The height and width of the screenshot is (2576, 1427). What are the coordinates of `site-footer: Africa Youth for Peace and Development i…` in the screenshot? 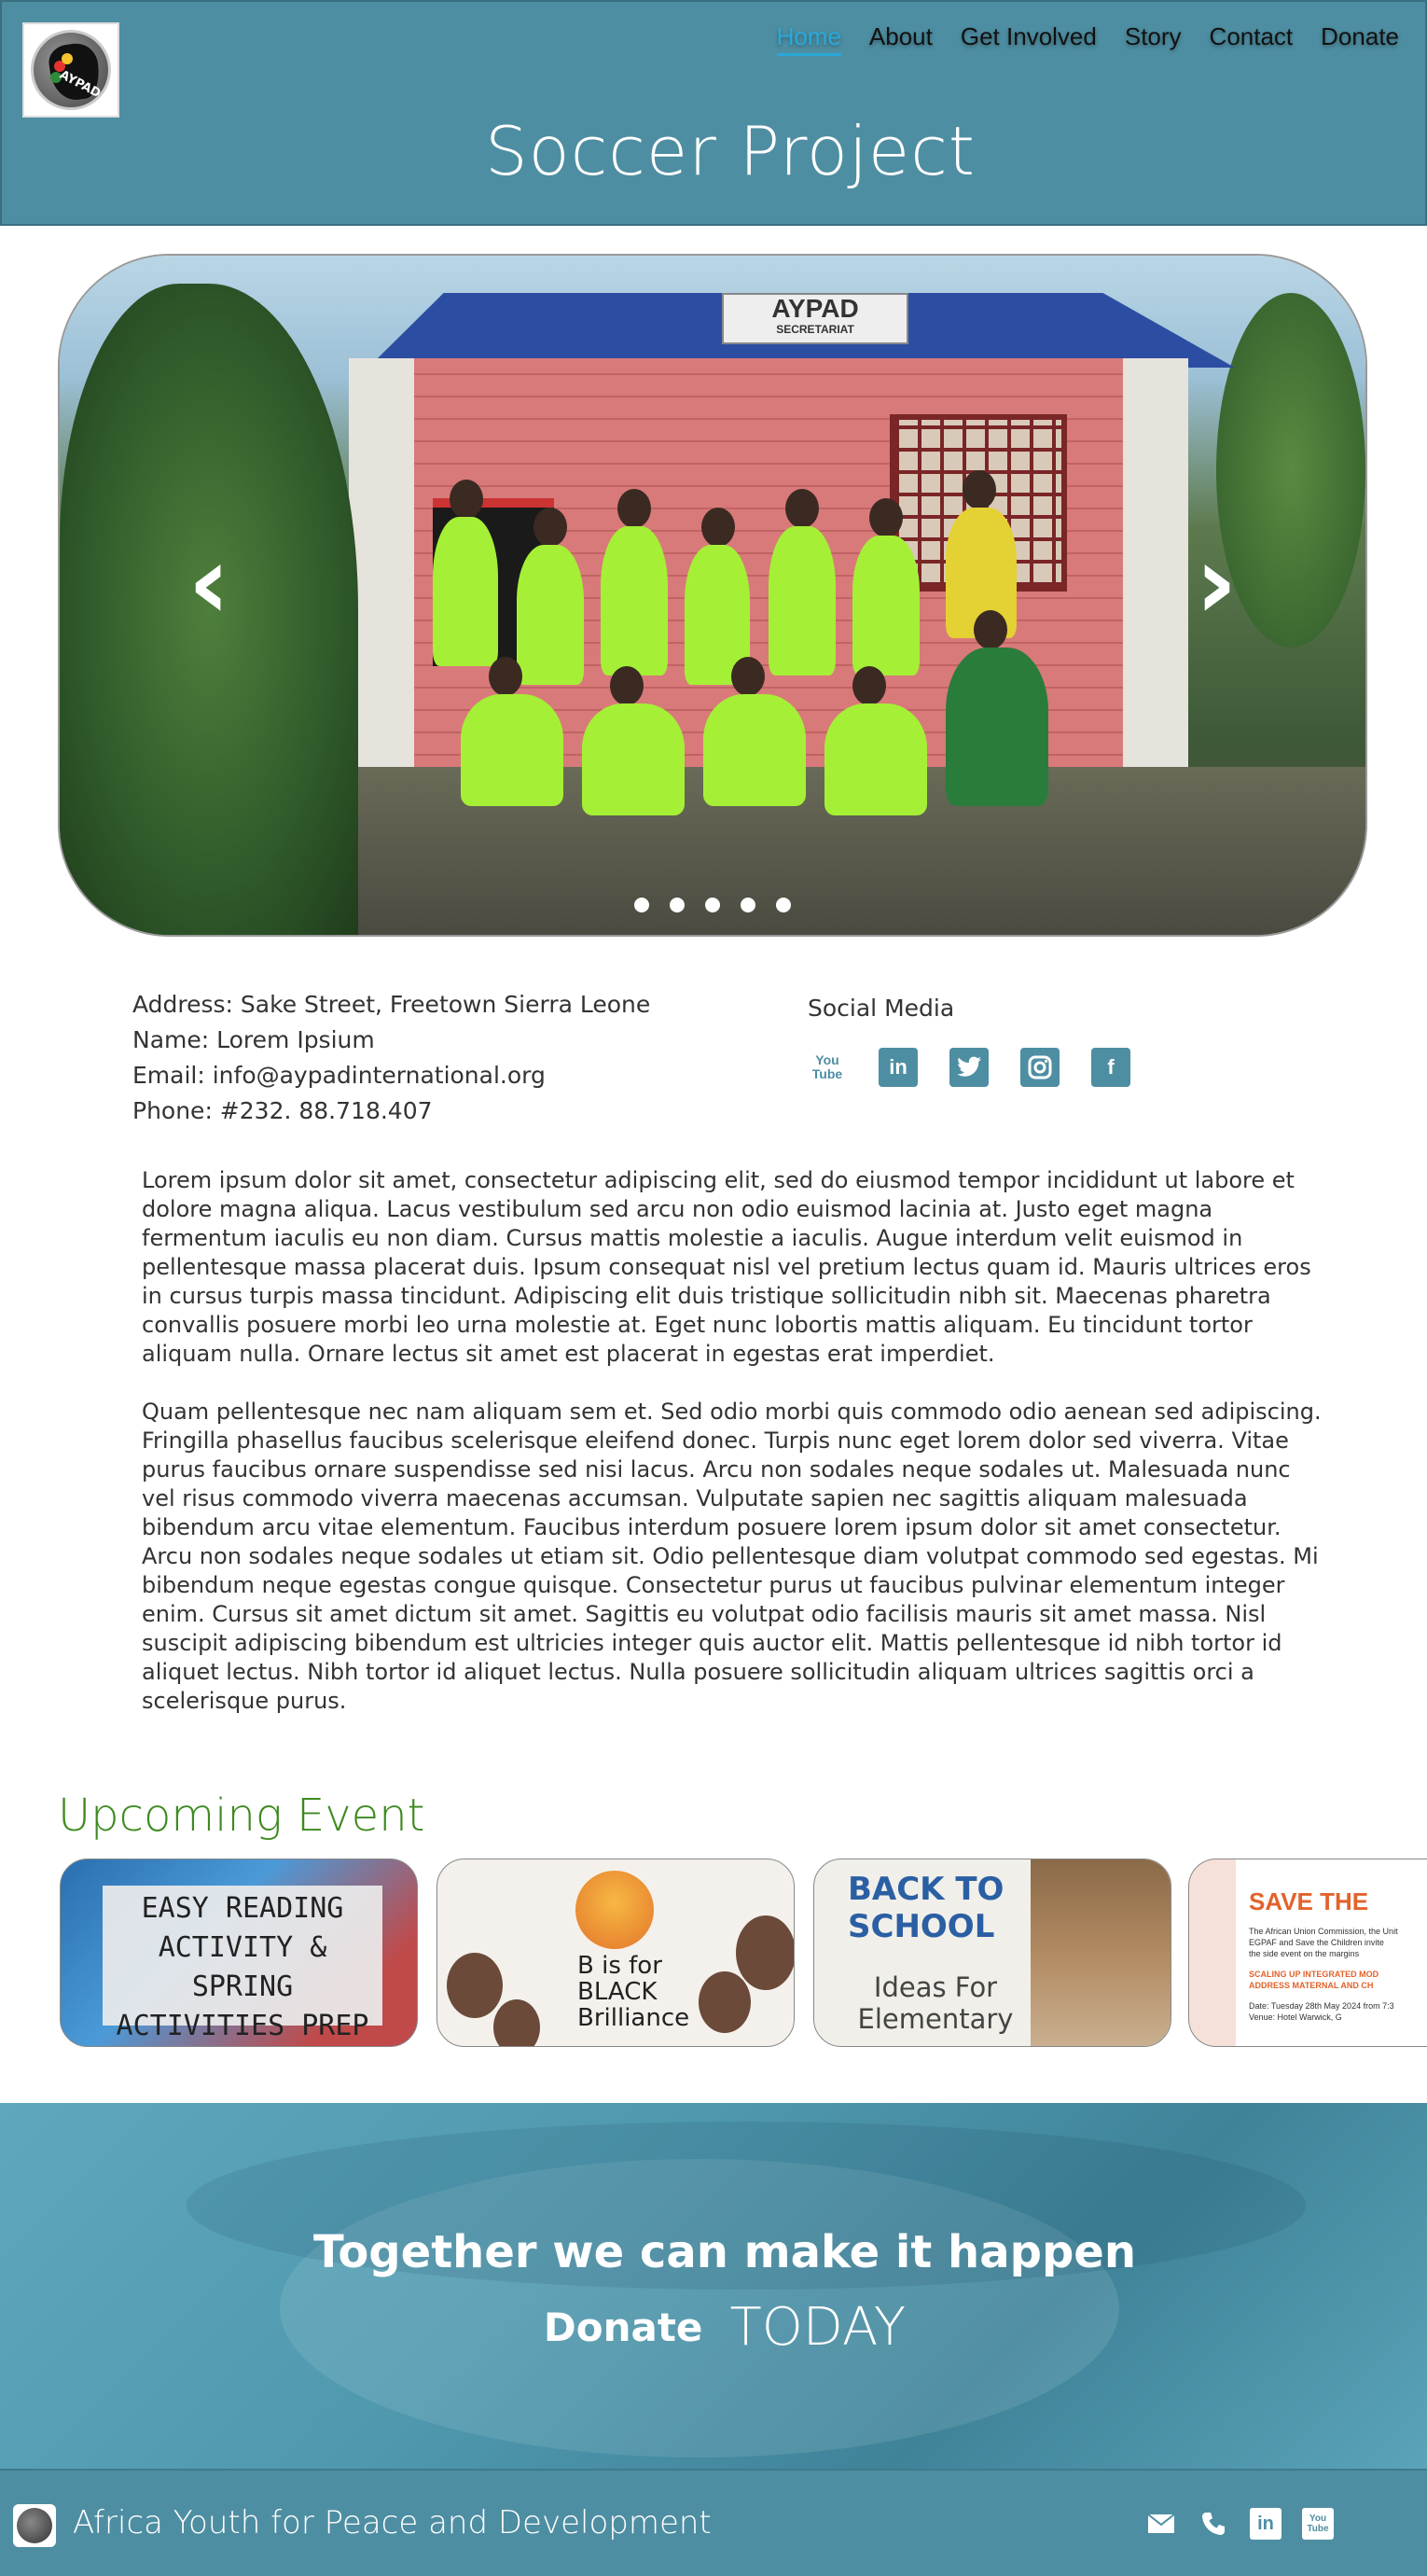 It's located at (713, 2522).